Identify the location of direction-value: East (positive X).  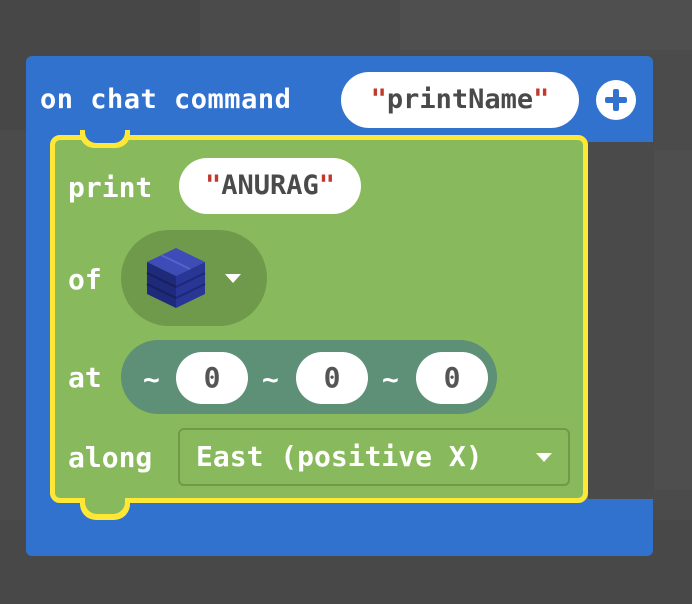
(339, 456).